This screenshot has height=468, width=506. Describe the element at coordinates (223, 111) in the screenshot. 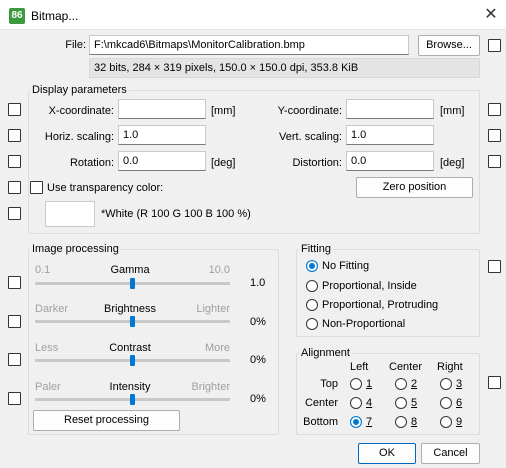

I see `x-unit: [mm]` at that location.